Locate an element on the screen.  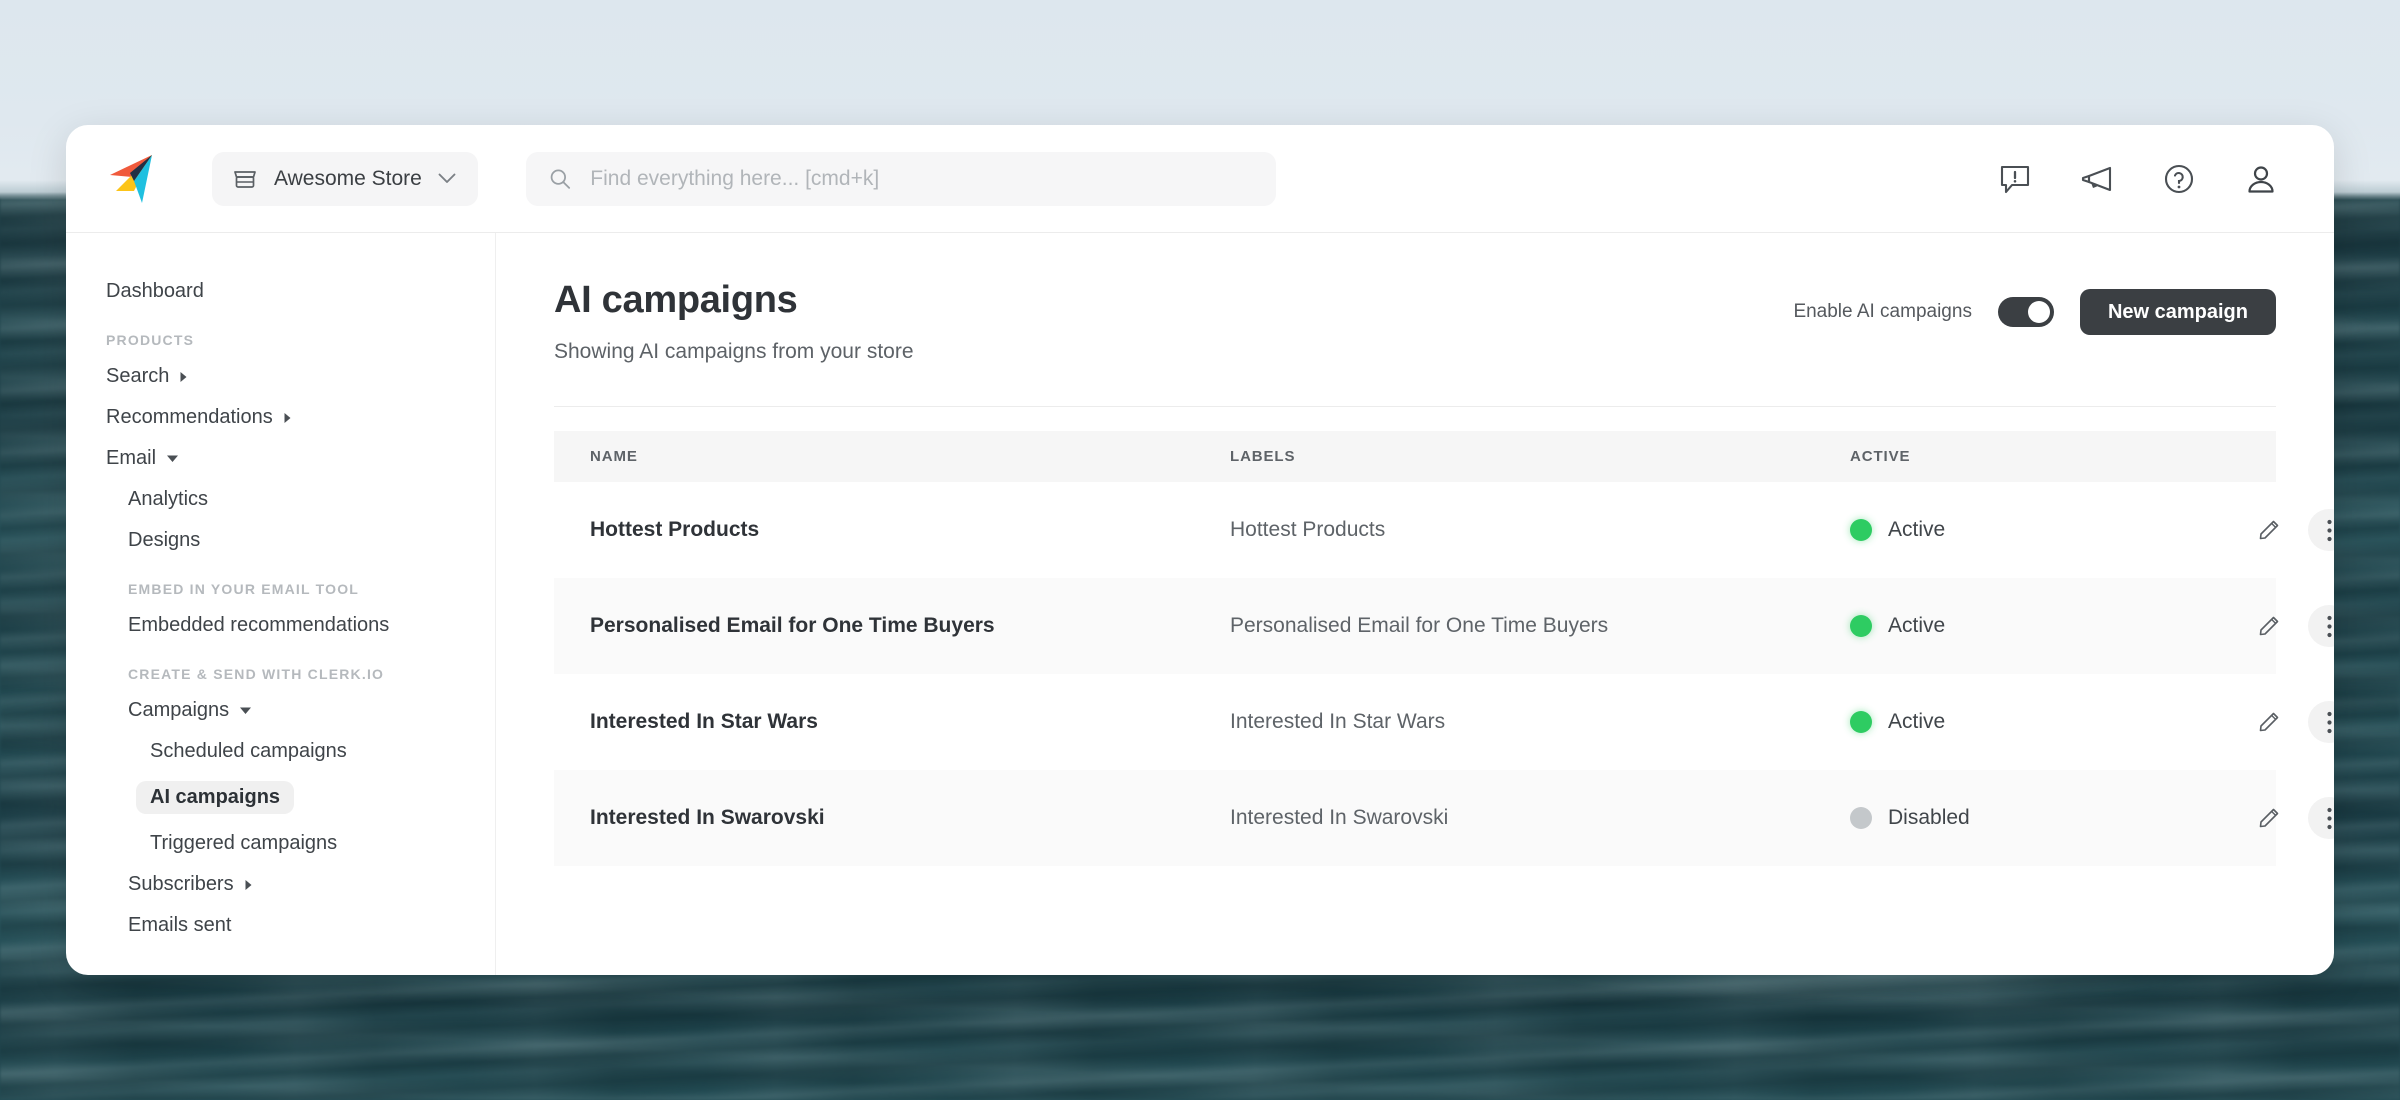
sidebar-section-embed: EMBED IN YOUR EMAIL TOOL is located at coordinates (244, 589).